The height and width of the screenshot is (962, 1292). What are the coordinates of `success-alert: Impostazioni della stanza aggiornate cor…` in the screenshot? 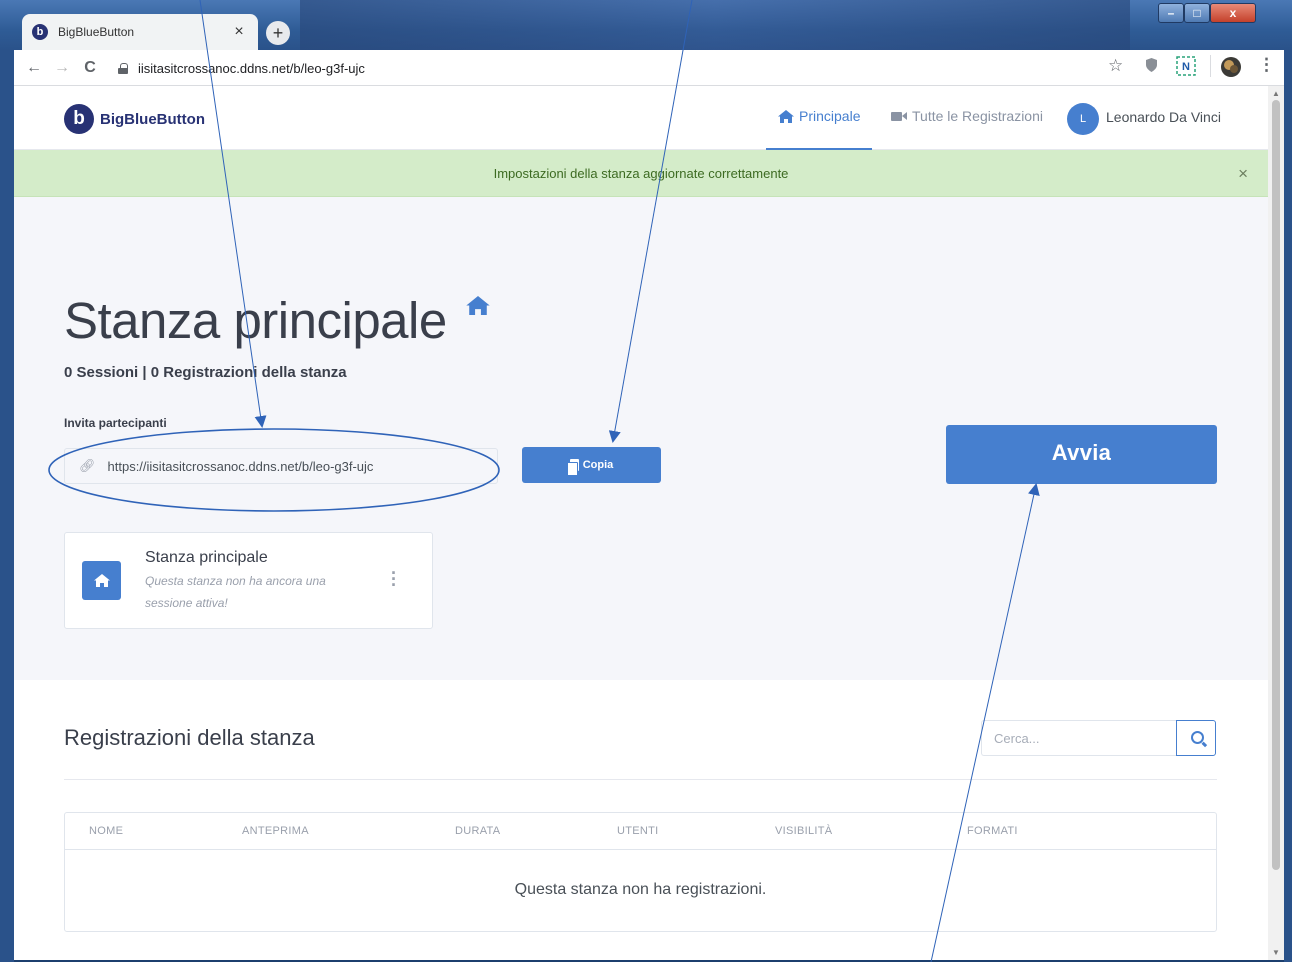 It's located at (641, 173).